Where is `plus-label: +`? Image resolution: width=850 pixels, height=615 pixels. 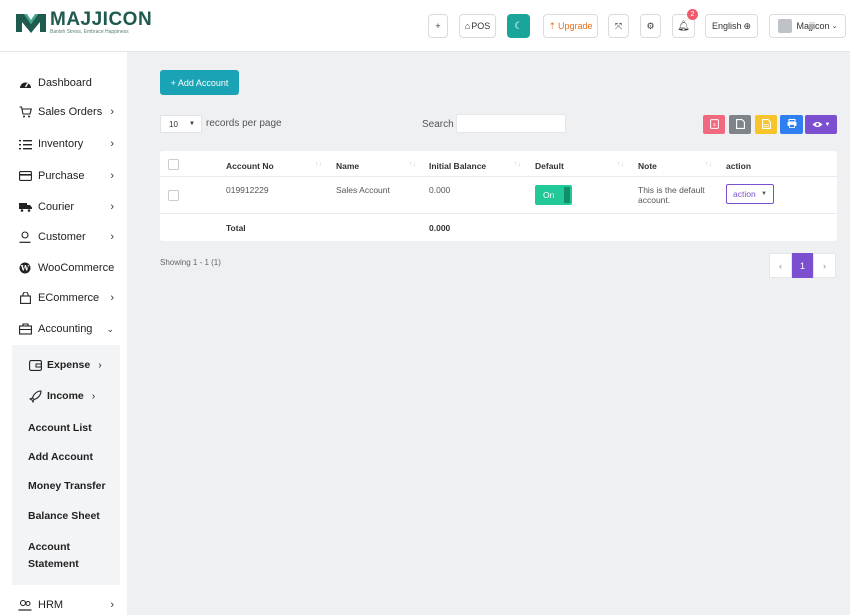
plus-label: + is located at coordinates (438, 26).